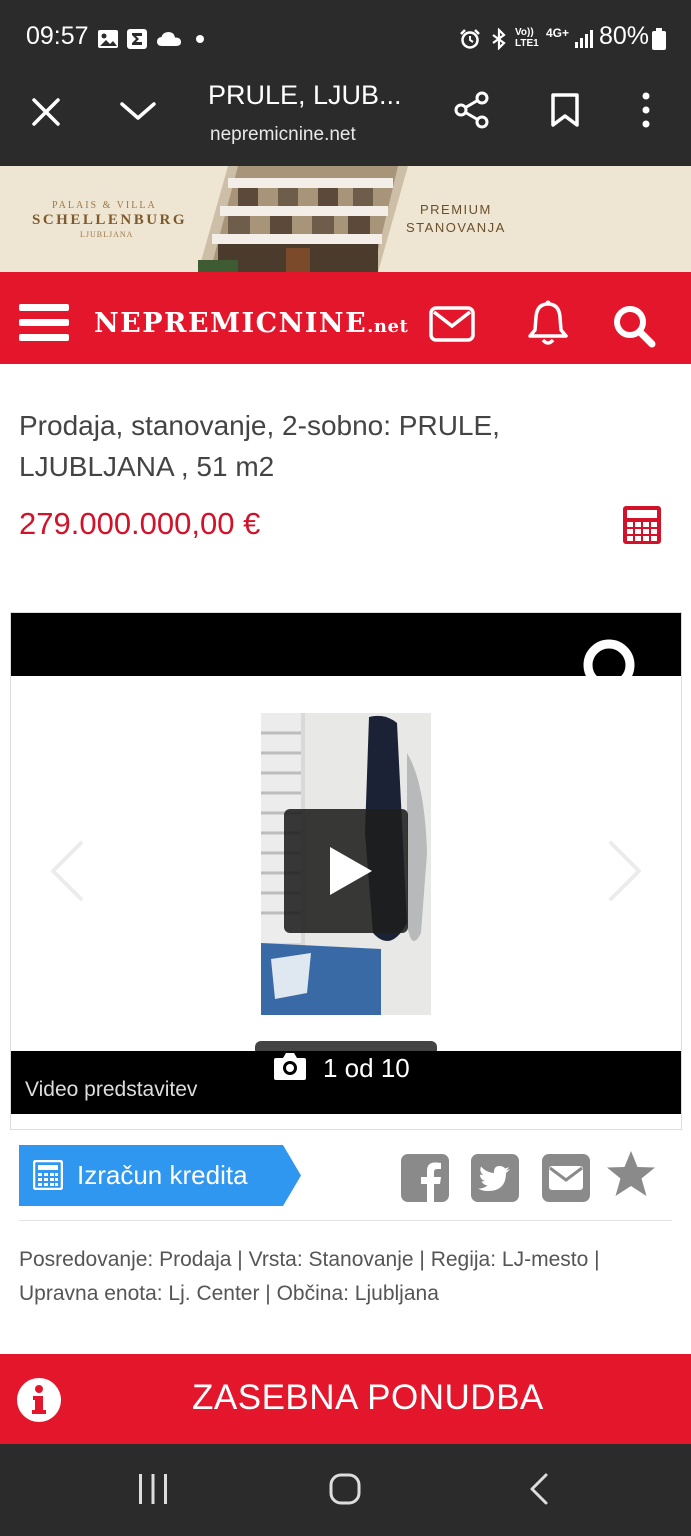 This screenshot has width=691, height=1536. I want to click on ad-building-image, so click(303, 219).